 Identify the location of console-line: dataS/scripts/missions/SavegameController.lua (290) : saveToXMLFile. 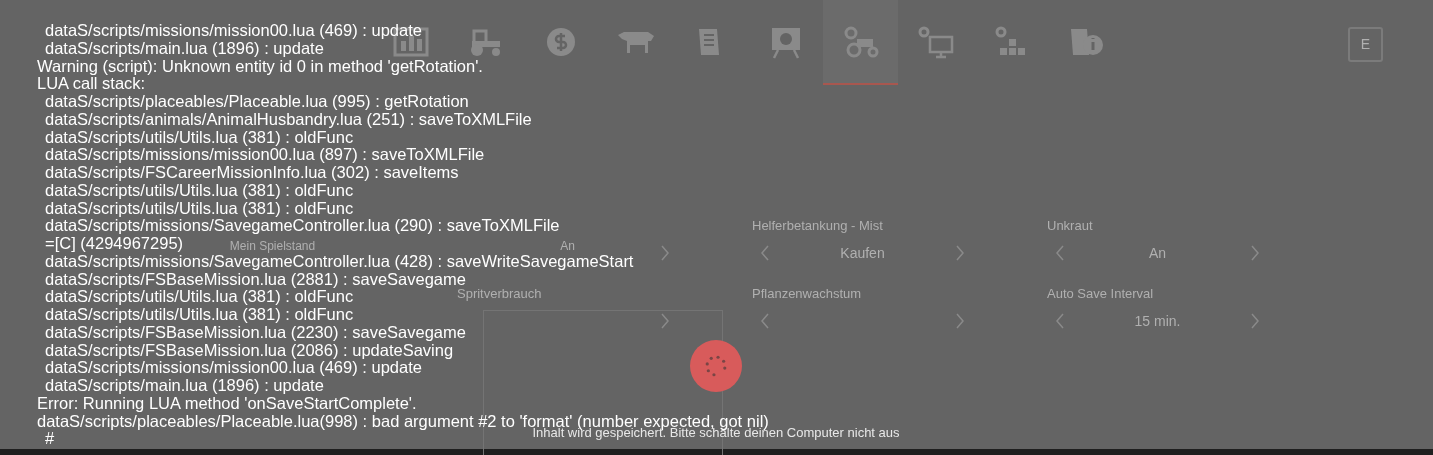
(302, 226).